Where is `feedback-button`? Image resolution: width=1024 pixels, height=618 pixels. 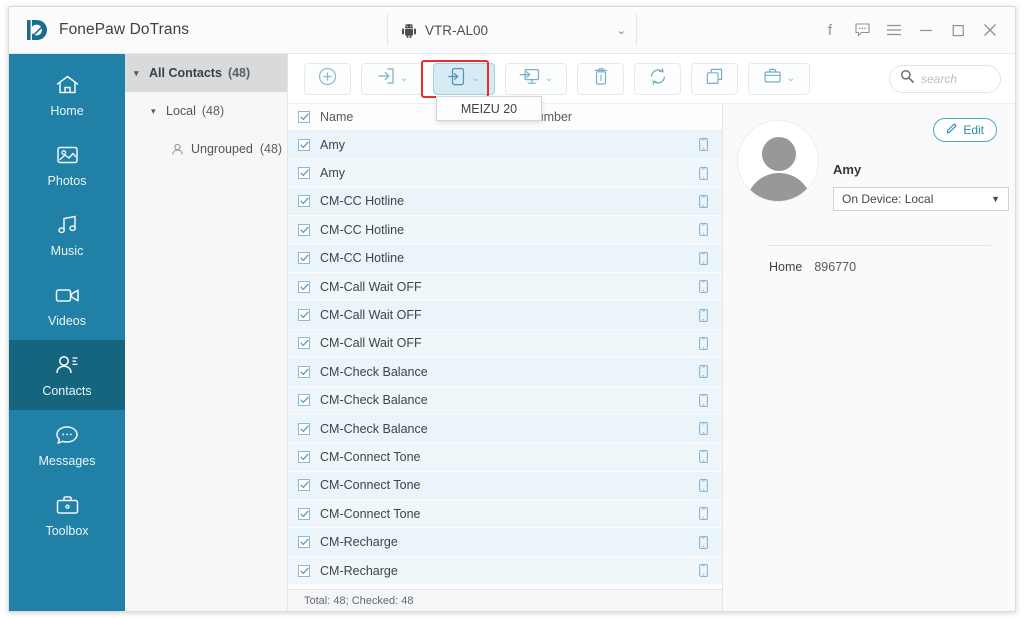
feedback-button is located at coordinates (862, 30).